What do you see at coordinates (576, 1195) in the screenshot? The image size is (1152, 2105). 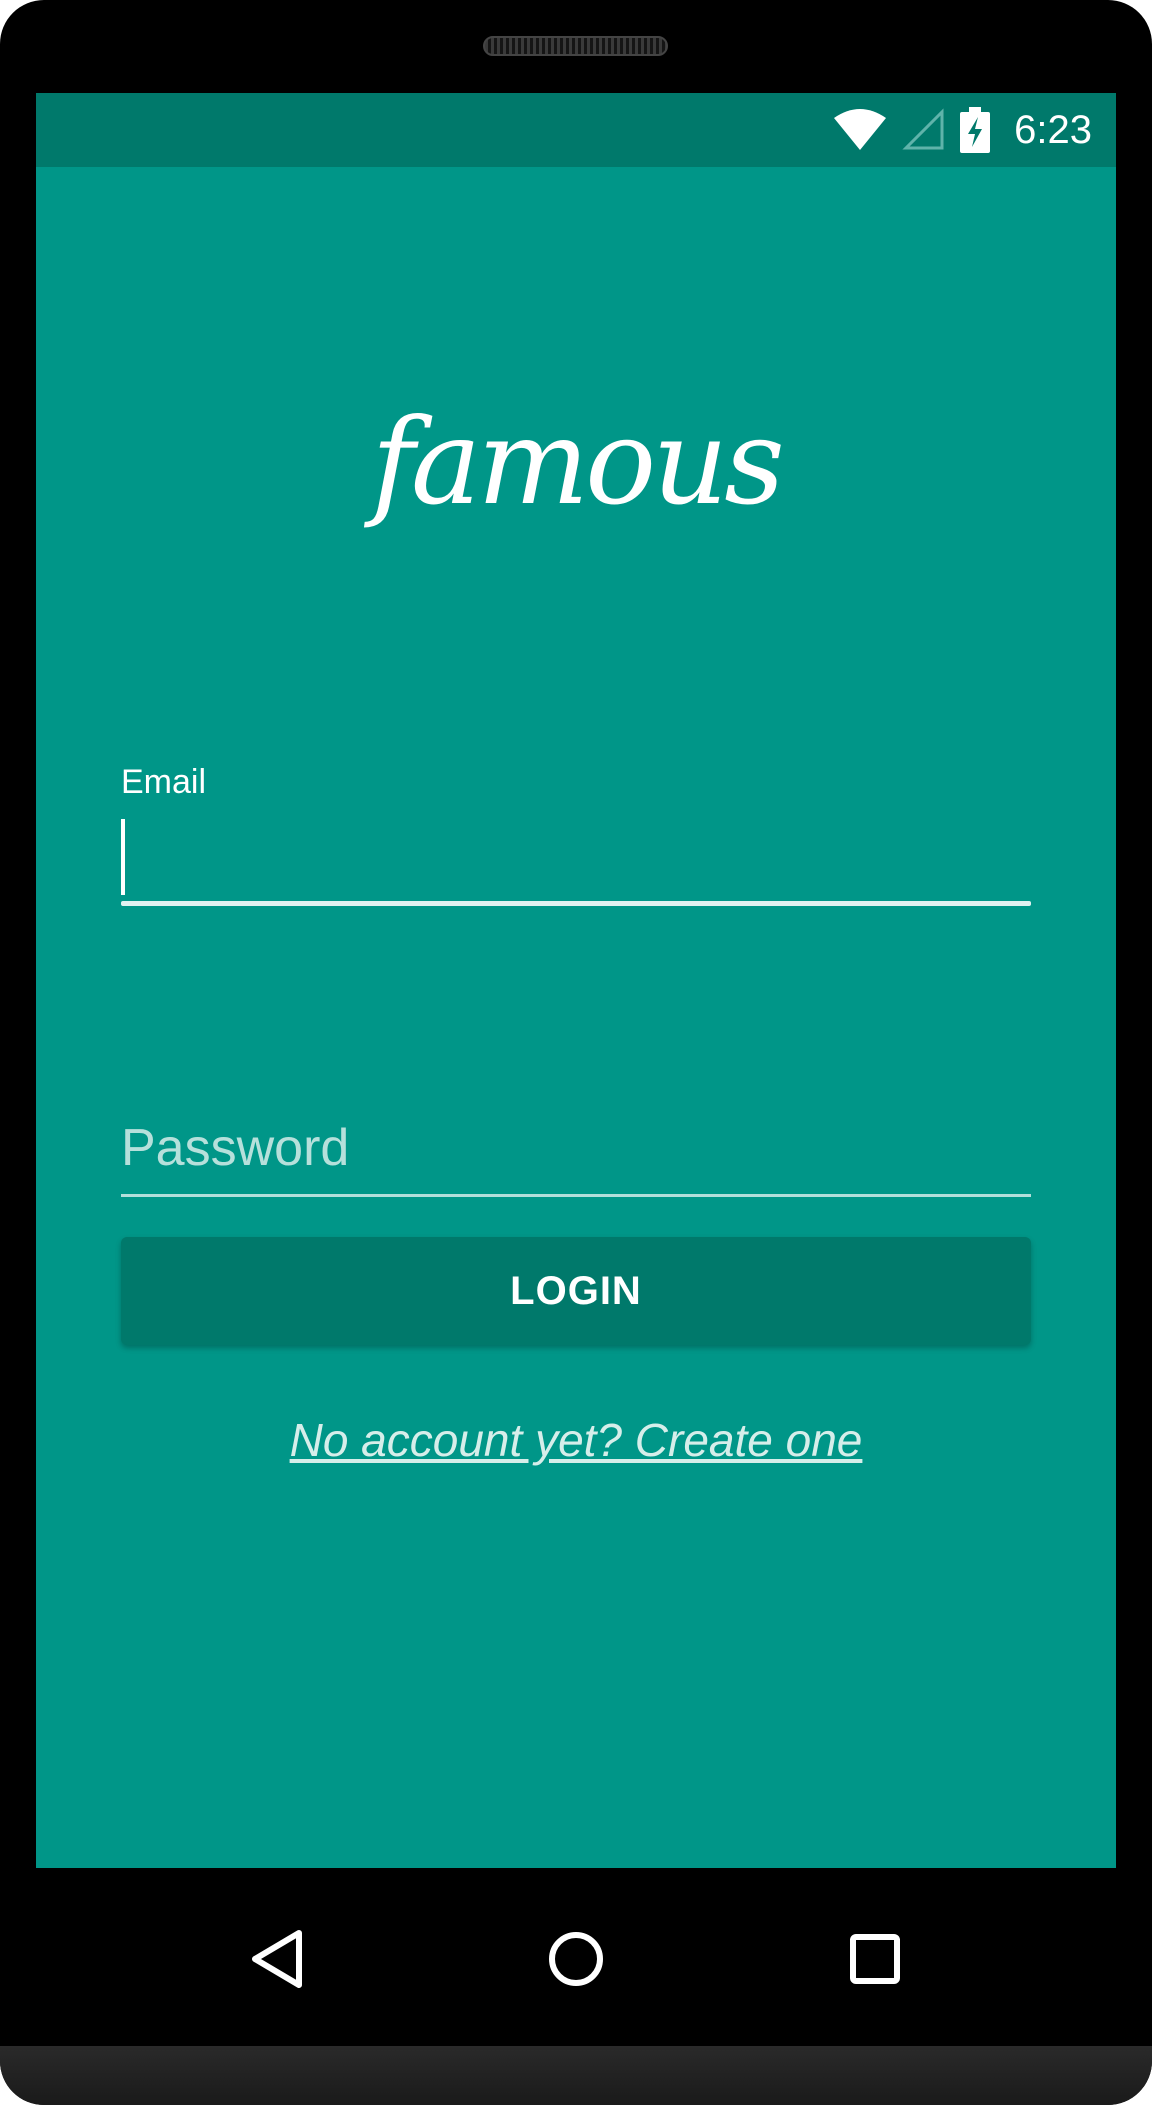 I see `password-underline` at bounding box center [576, 1195].